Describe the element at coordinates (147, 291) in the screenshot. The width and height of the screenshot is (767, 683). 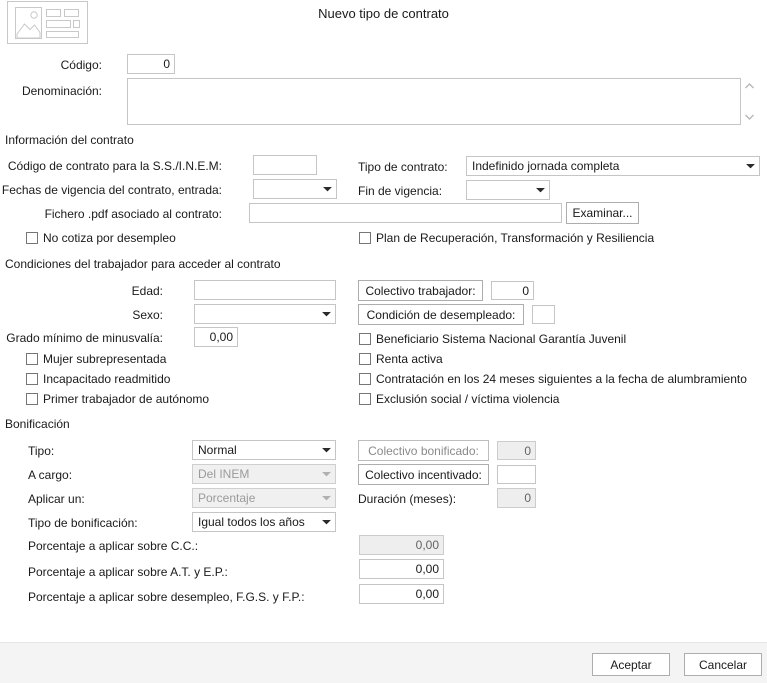
I see `edad-label: Edad:` at that location.